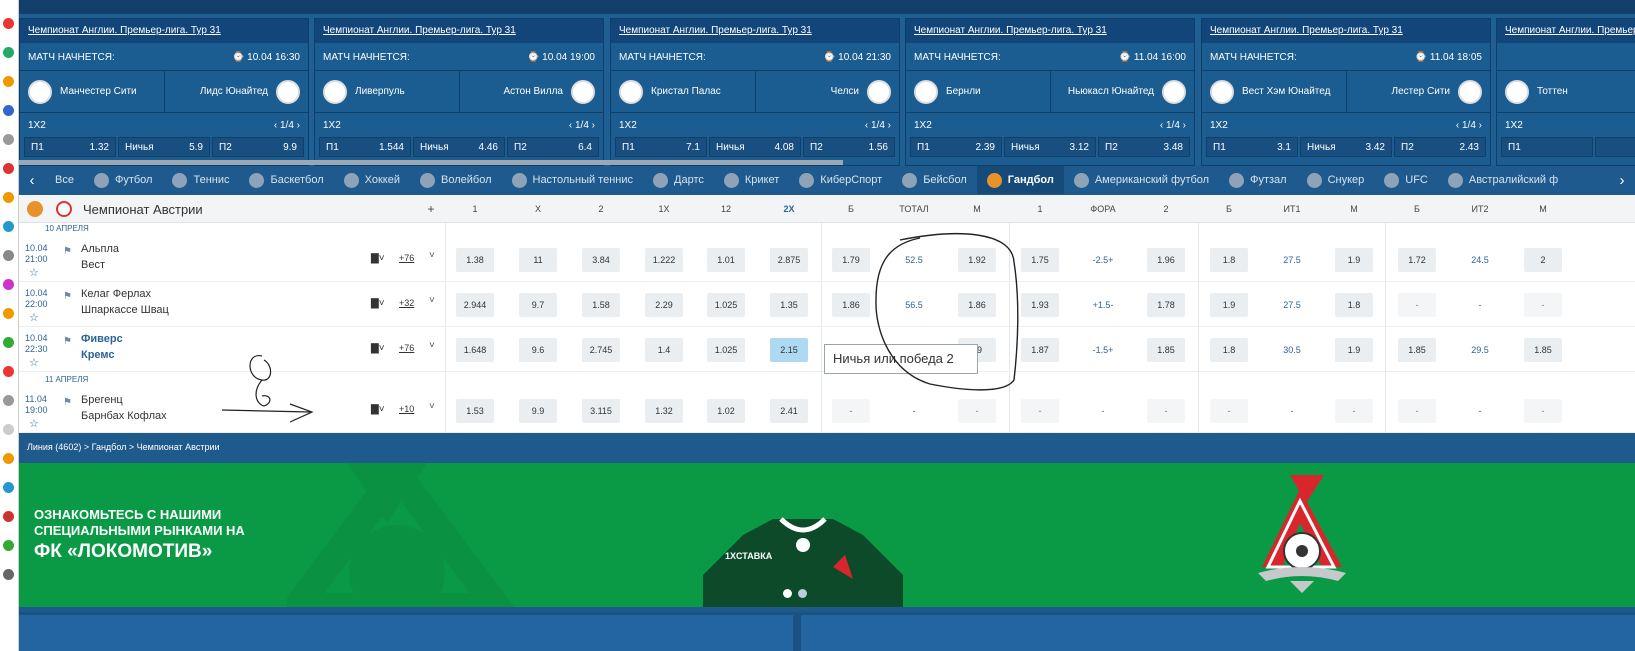  Describe the element at coordinates (475, 260) in the screenshot. I see `odds-cell: 1.38` at that location.